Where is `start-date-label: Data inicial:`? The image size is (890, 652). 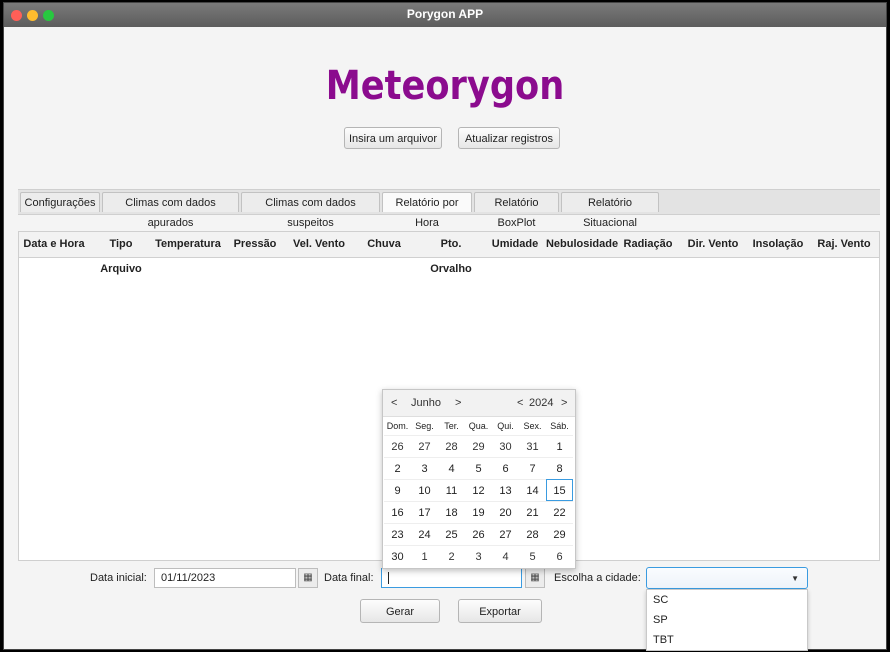 start-date-label: Data inicial: is located at coordinates (118, 578).